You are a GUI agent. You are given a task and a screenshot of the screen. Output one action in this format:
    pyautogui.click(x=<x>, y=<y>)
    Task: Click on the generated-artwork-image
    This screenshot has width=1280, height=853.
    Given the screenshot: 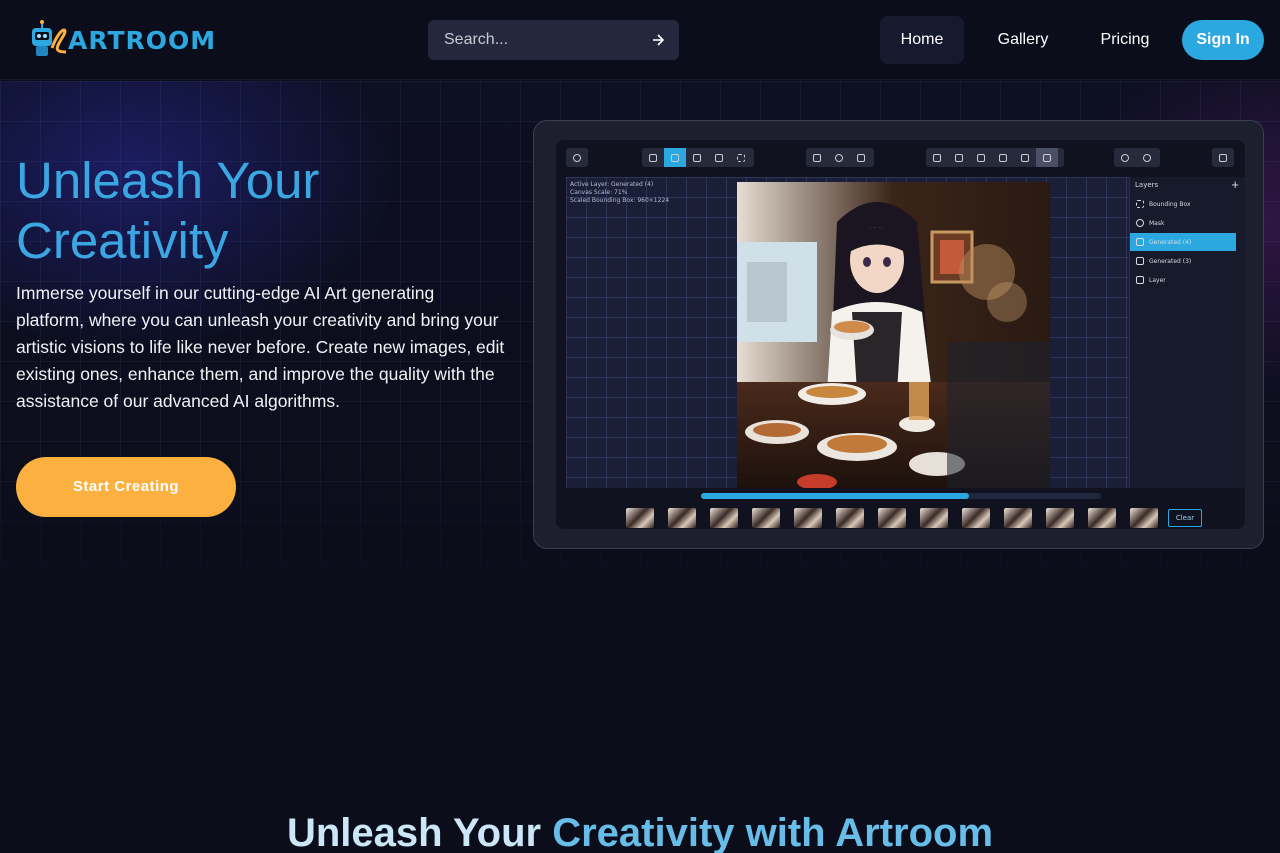 What is the action you would take?
    pyautogui.click(x=893, y=335)
    